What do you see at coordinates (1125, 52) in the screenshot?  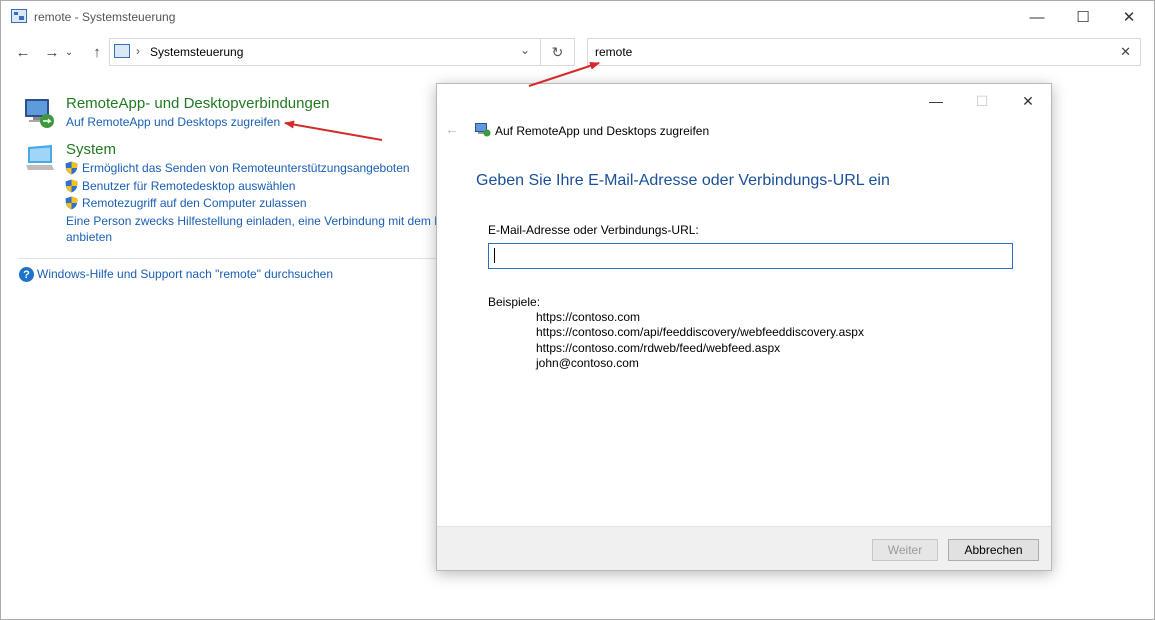 I see `clear-search-button: ✕` at bounding box center [1125, 52].